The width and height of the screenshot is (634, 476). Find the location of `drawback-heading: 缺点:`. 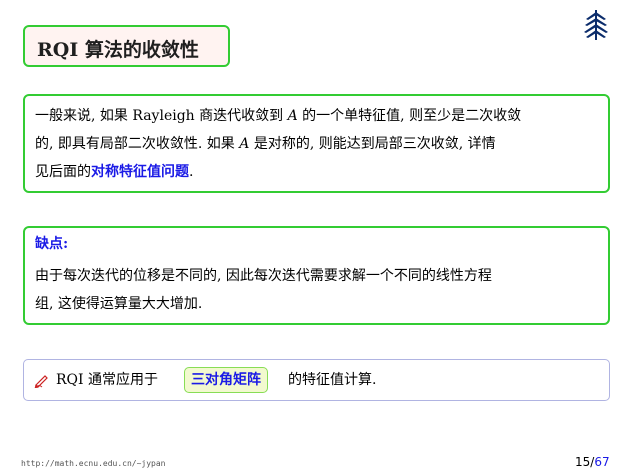

drawback-heading: 缺点: is located at coordinates (52, 244).